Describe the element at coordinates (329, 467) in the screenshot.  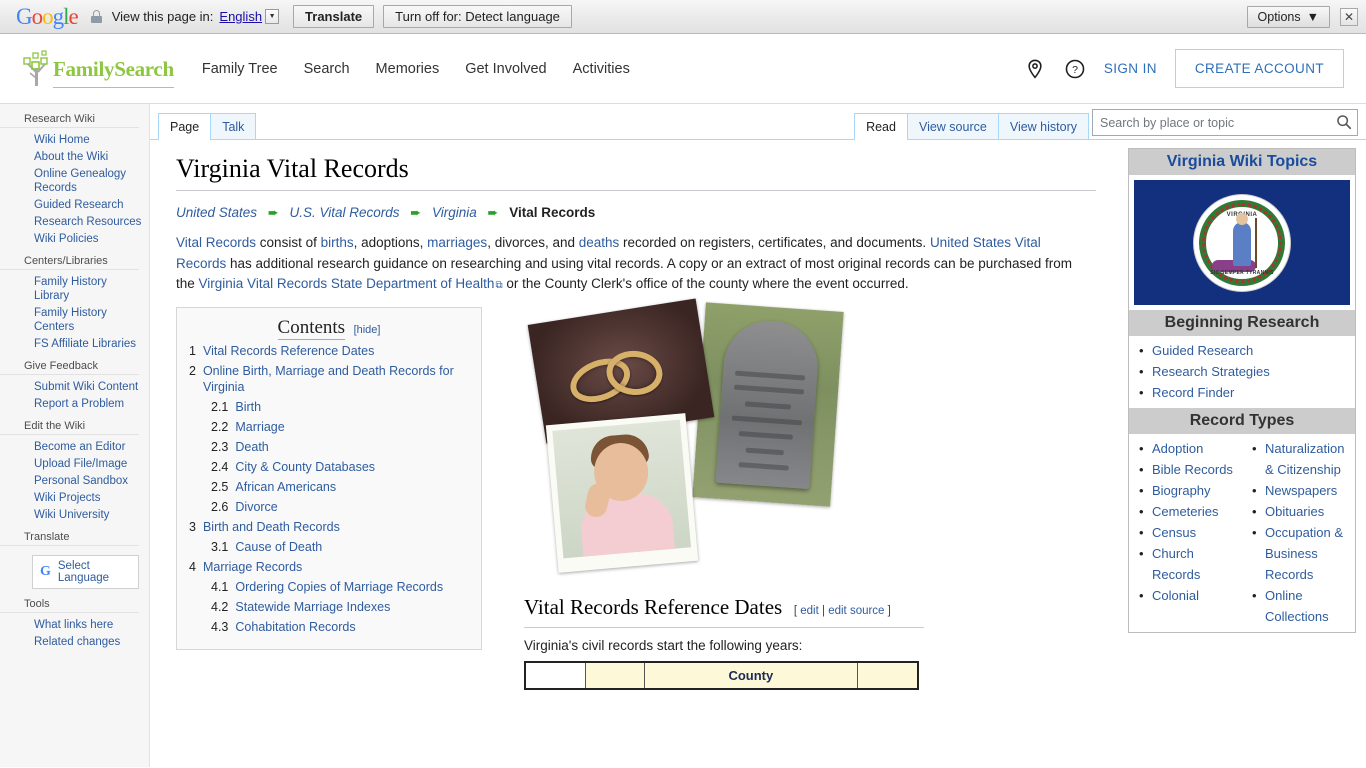
I see `toc-entry: 2.4 City & County Databases` at that location.